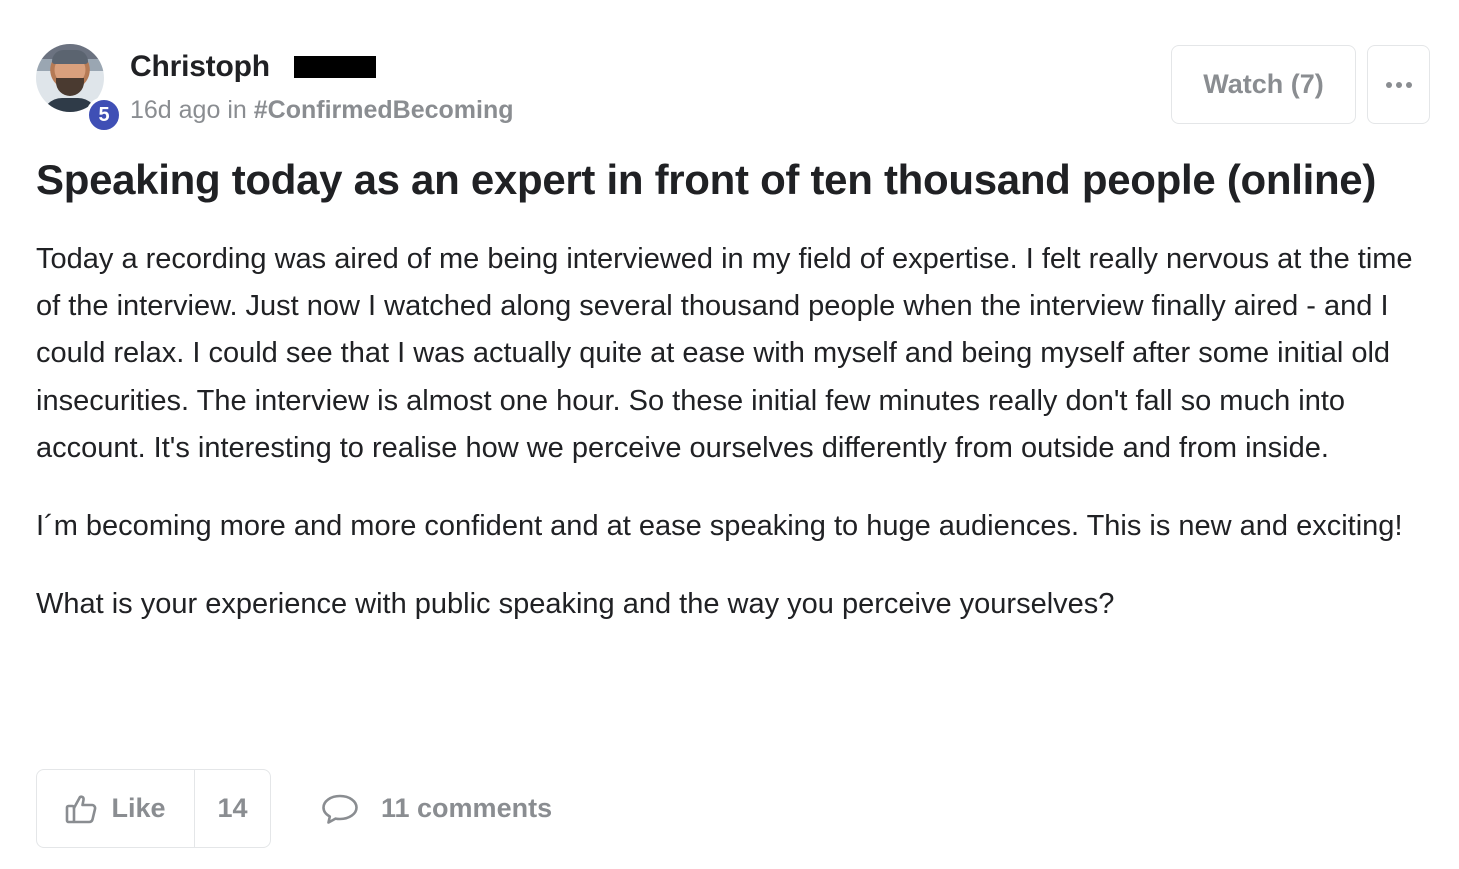 Image resolution: width=1459 pixels, height=869 pixels. I want to click on post-actions: Like 14 11 comments, so click(336, 809).